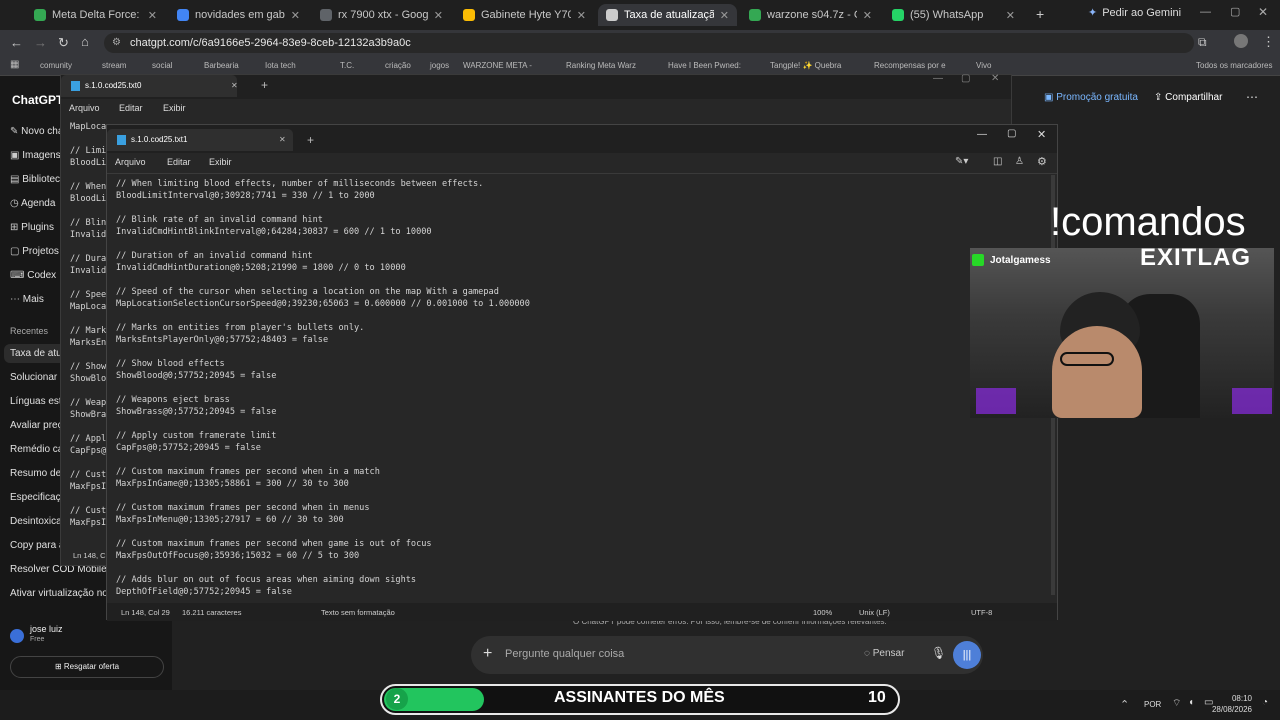 The image size is (1280, 720). I want to click on bookmark-item: Have I Been Pwned:, so click(704, 65).